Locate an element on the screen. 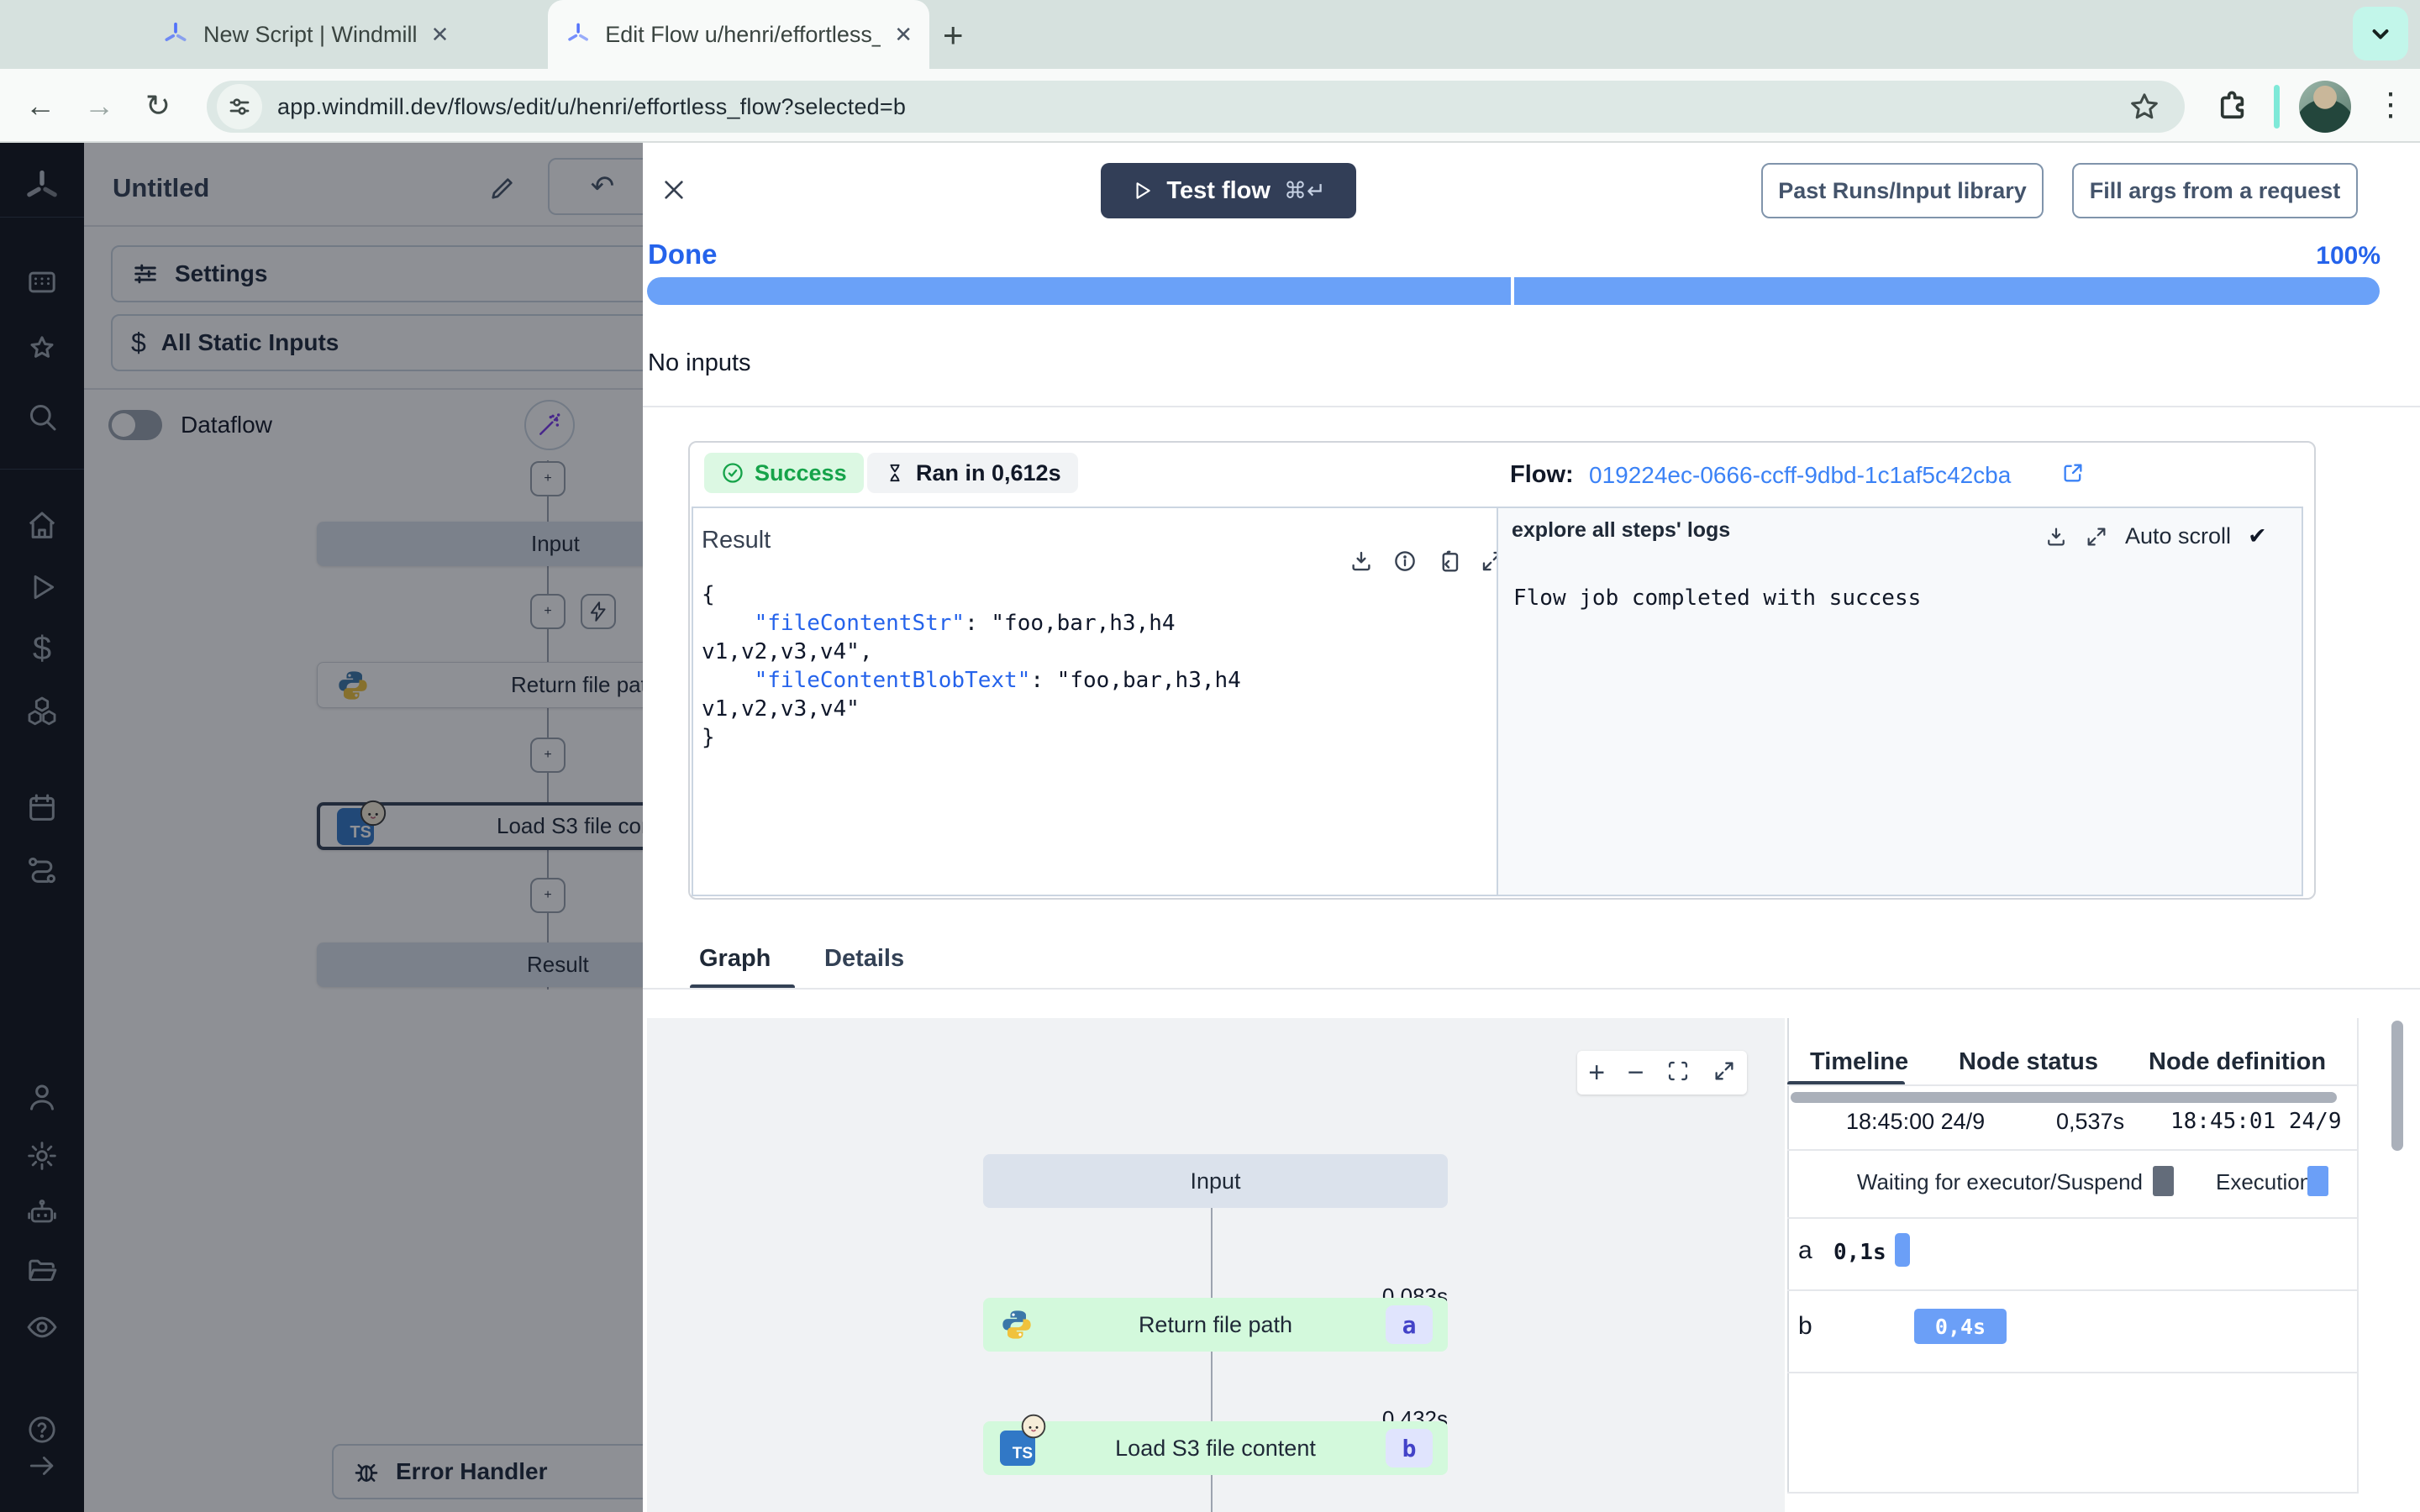  zoom-out-icon: − is located at coordinates (1636, 1073).